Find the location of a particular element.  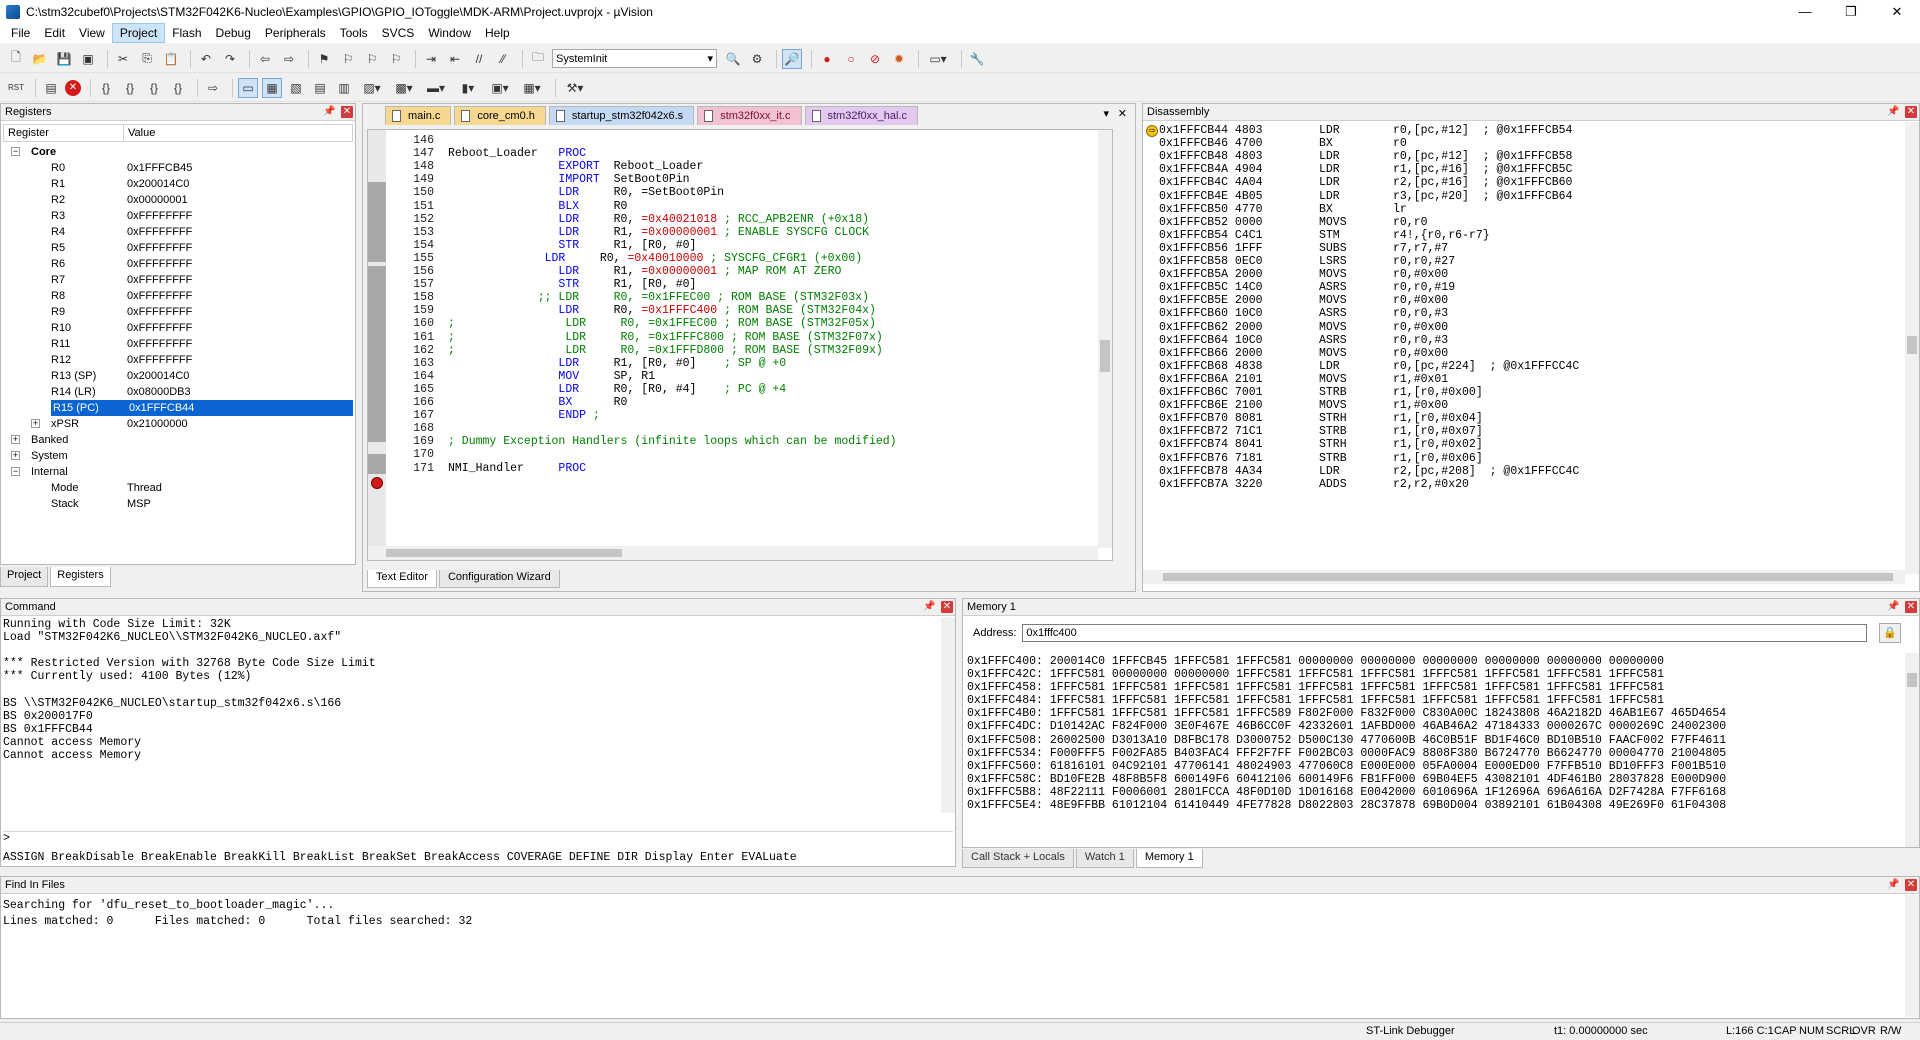

tree-node-banked: + Banked is located at coordinates (178, 440).